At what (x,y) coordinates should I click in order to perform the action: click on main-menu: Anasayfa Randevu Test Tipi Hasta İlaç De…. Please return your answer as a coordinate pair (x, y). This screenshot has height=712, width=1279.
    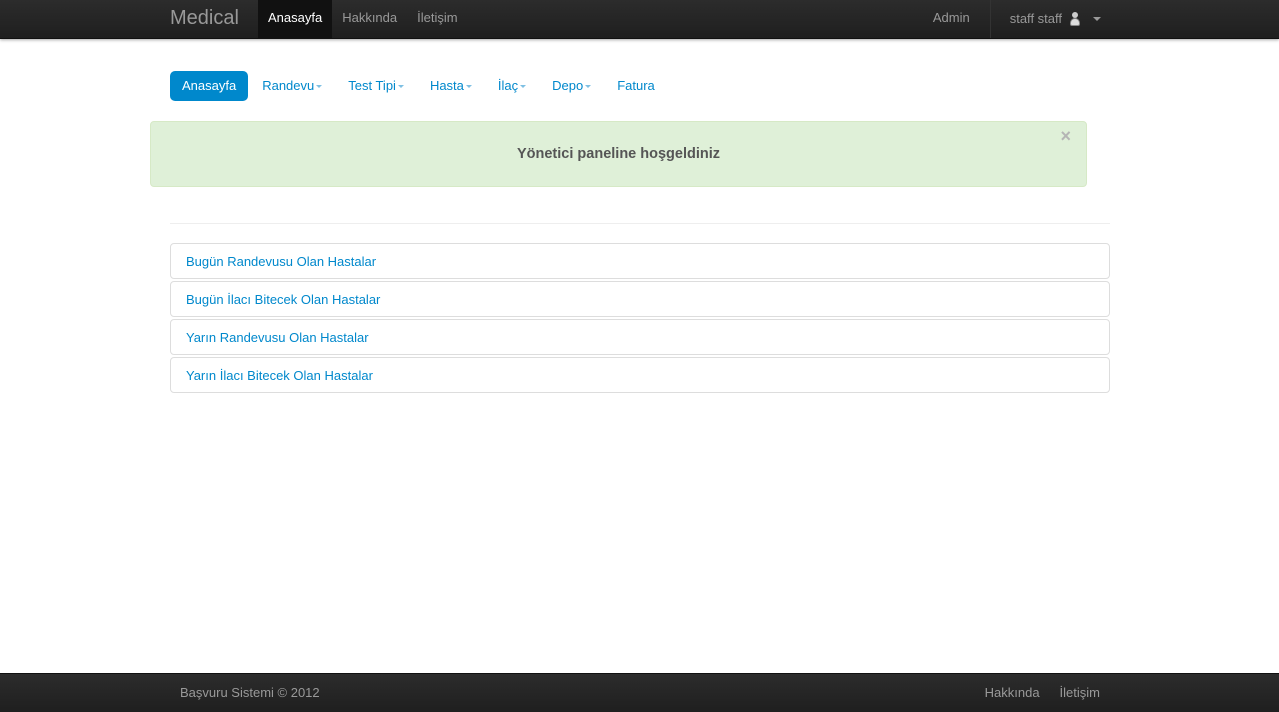
    Looking at the image, I should click on (418, 86).